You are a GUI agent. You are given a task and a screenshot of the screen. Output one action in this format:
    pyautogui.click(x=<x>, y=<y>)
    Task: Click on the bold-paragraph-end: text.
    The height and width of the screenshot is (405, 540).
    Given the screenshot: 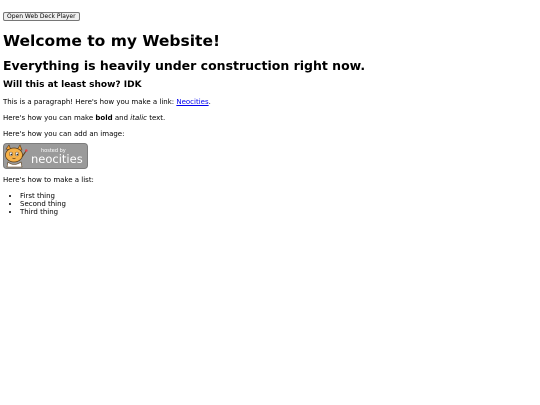 What is the action you would take?
    pyautogui.click(x=156, y=118)
    